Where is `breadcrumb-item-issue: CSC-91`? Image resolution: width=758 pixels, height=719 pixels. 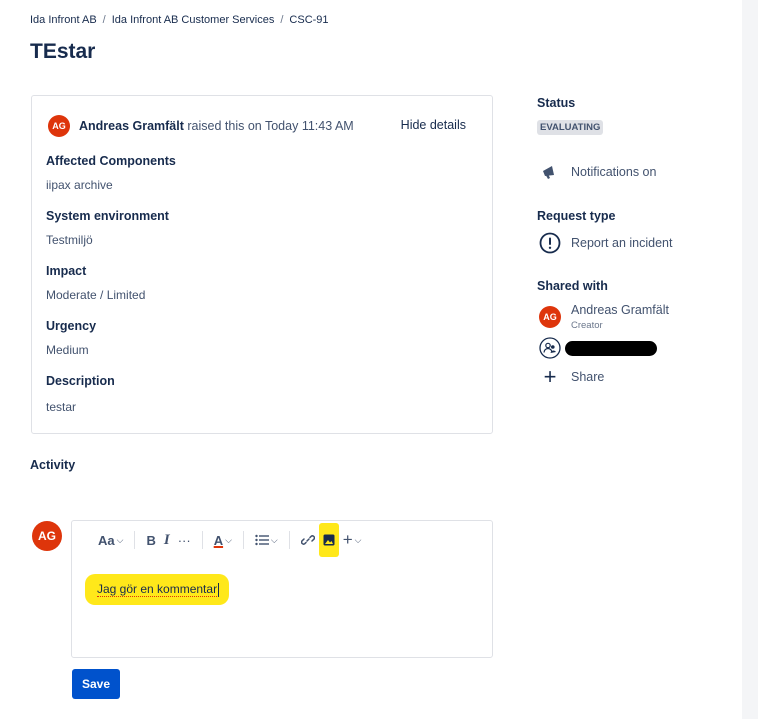 breadcrumb-item-issue: CSC-91 is located at coordinates (308, 20).